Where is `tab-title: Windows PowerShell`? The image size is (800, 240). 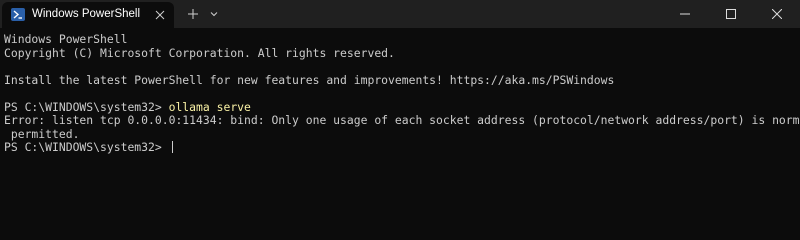 tab-title: Windows PowerShell is located at coordinates (86, 14).